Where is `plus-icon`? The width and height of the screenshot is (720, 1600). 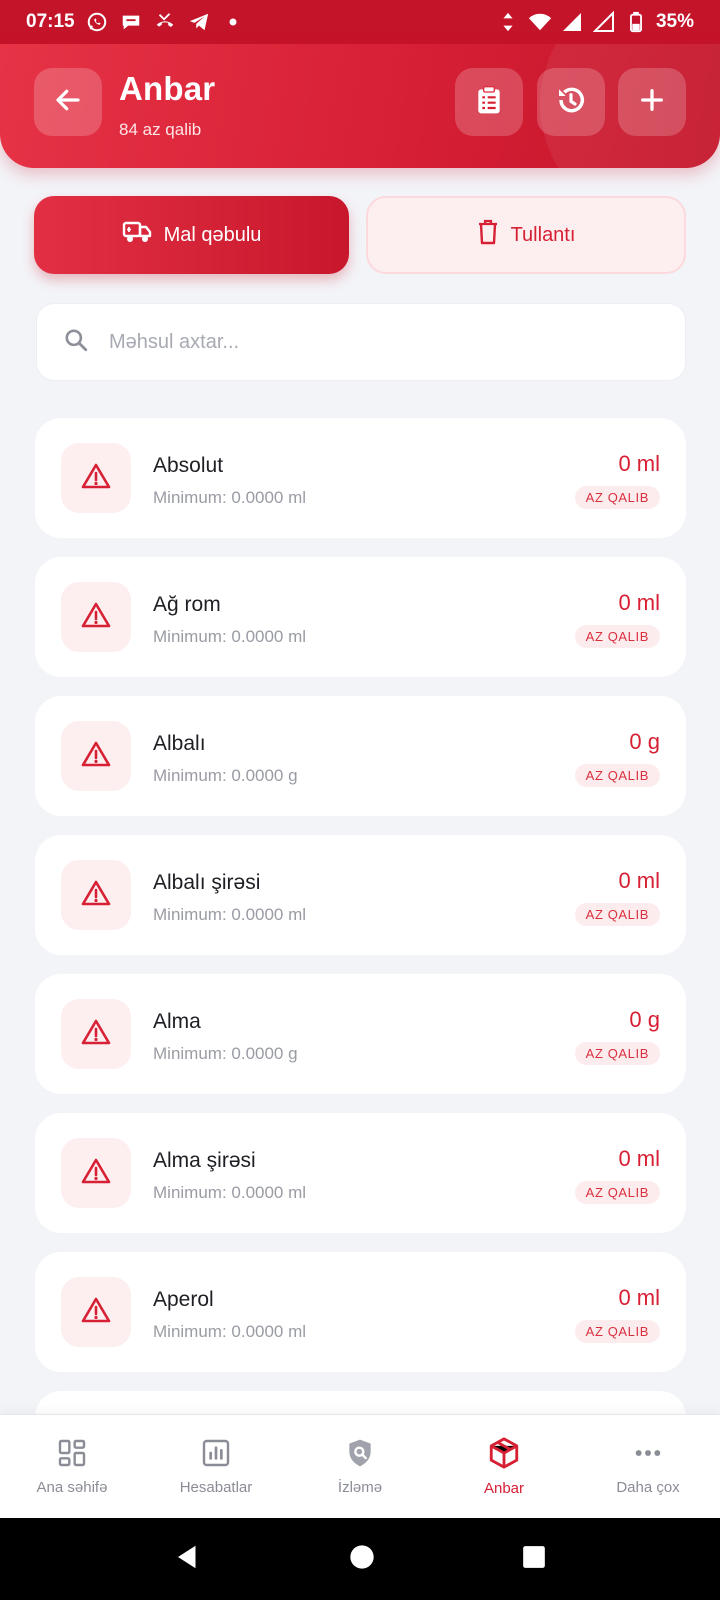 plus-icon is located at coordinates (652, 102).